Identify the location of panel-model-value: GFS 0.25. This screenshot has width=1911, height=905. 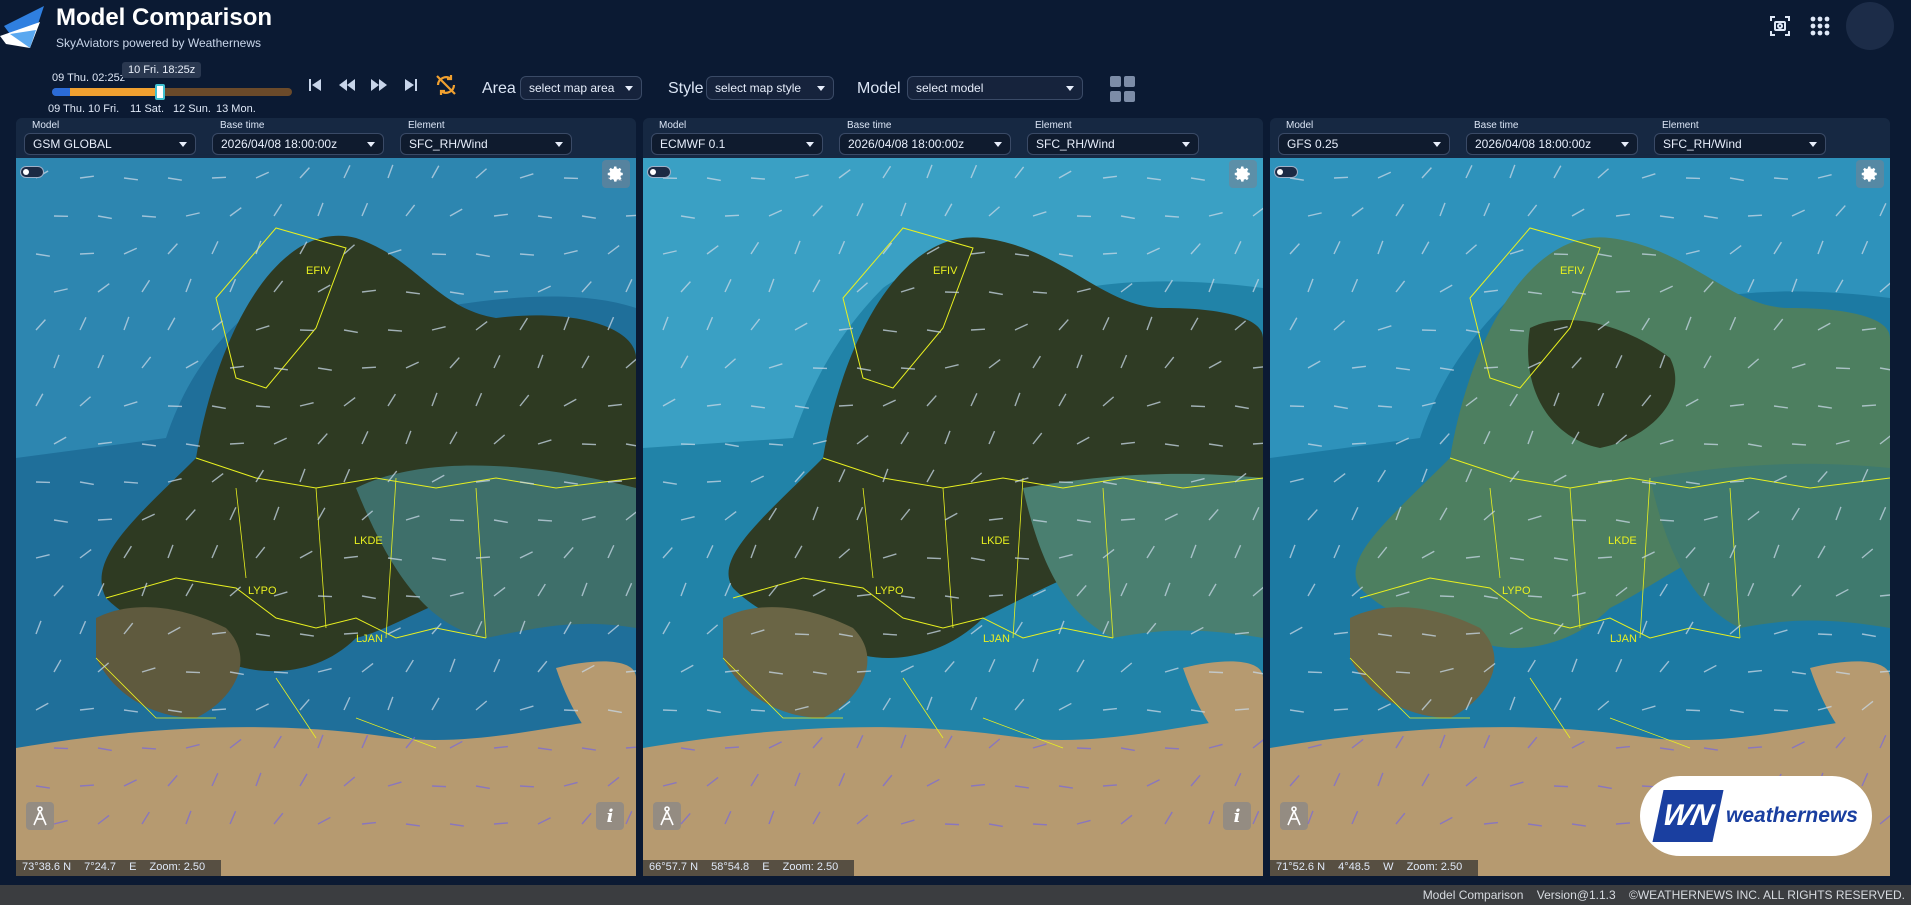
(1313, 144).